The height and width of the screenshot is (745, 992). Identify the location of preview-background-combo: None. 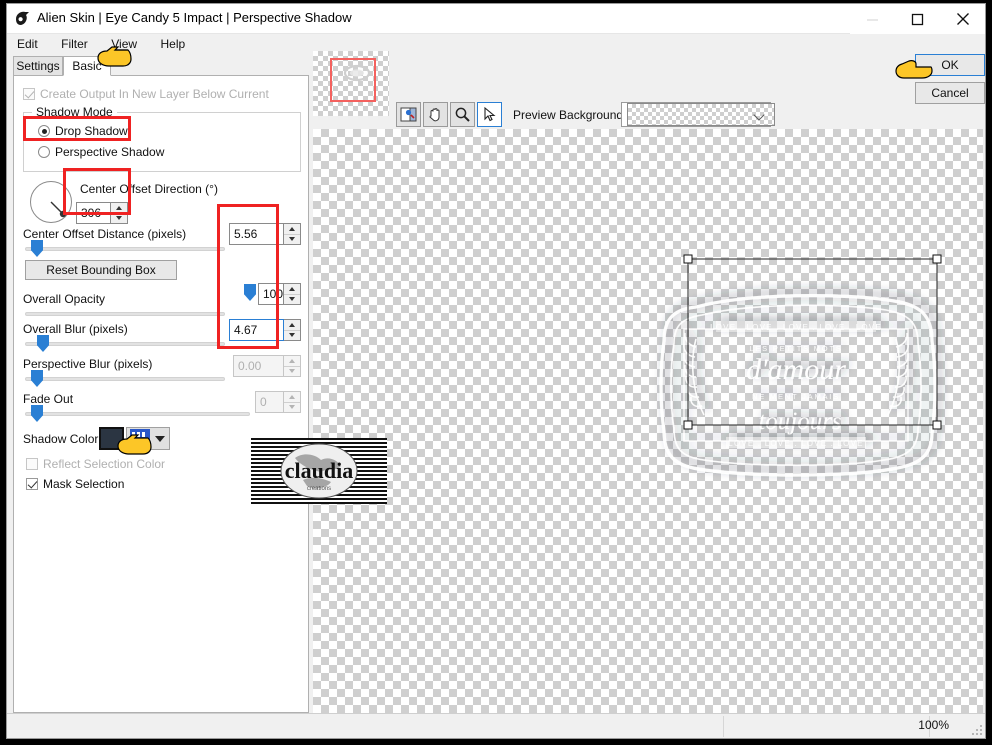
(698, 114).